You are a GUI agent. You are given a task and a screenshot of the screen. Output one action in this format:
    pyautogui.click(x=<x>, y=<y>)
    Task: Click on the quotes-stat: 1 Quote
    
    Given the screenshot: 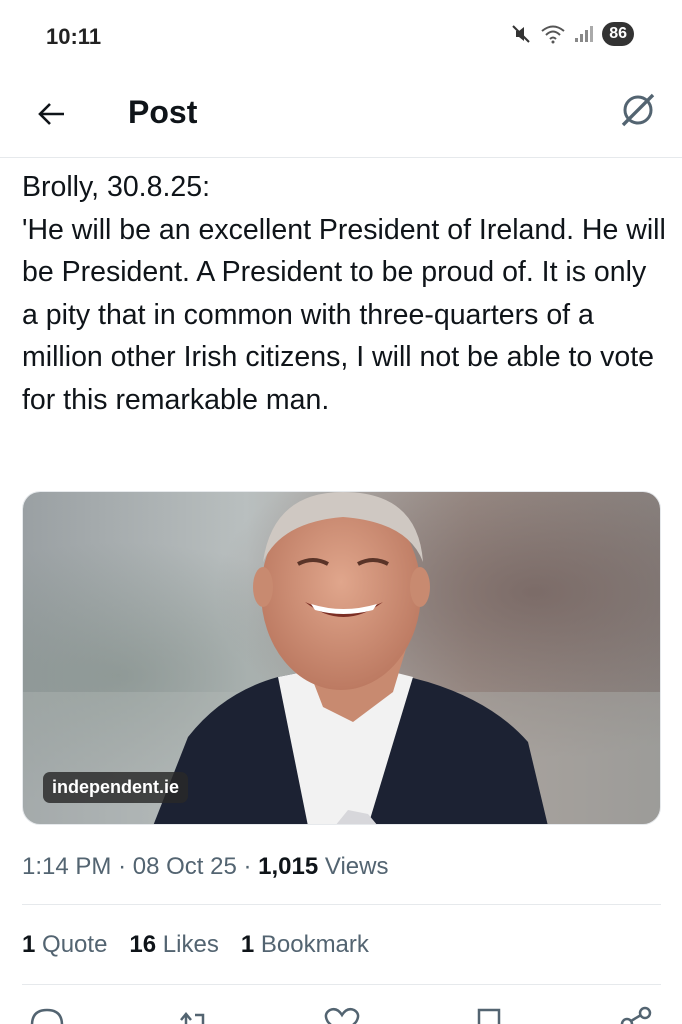 What is the action you would take?
    pyautogui.click(x=64, y=945)
    